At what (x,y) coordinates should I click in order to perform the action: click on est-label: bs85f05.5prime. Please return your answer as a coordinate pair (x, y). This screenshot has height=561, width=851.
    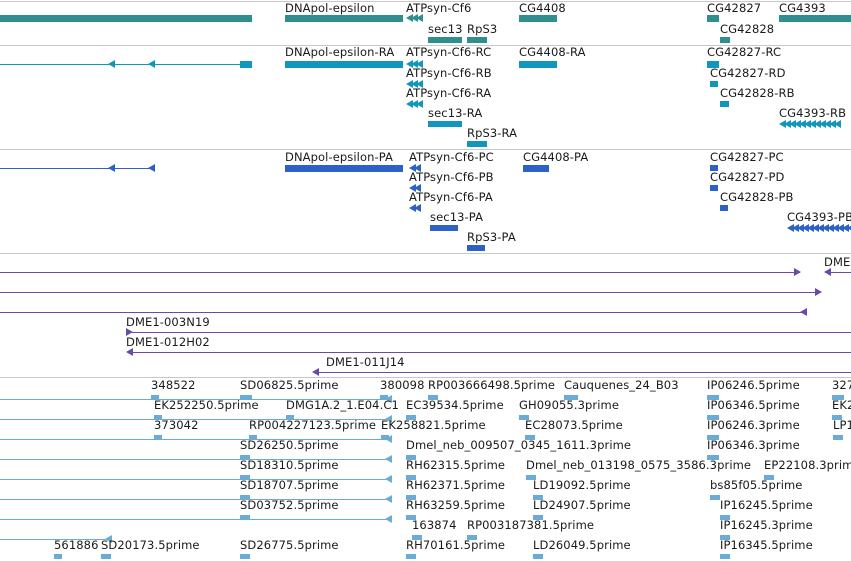
    Looking at the image, I should click on (756, 485).